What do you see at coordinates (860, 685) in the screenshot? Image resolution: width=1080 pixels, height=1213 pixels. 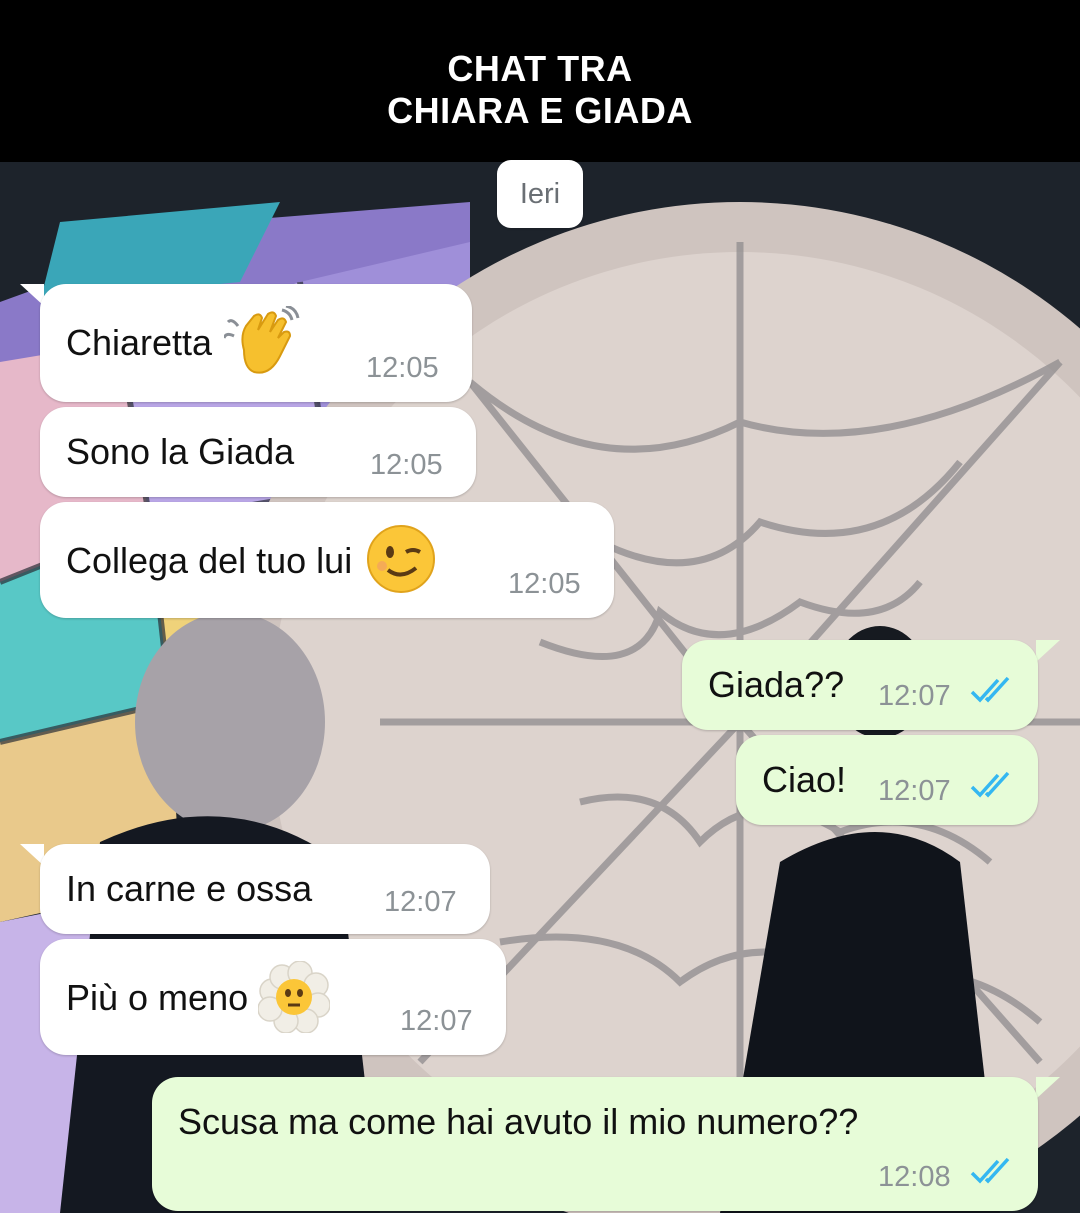 I see `outgoing-message-bubble: Giada?? 12:07` at bounding box center [860, 685].